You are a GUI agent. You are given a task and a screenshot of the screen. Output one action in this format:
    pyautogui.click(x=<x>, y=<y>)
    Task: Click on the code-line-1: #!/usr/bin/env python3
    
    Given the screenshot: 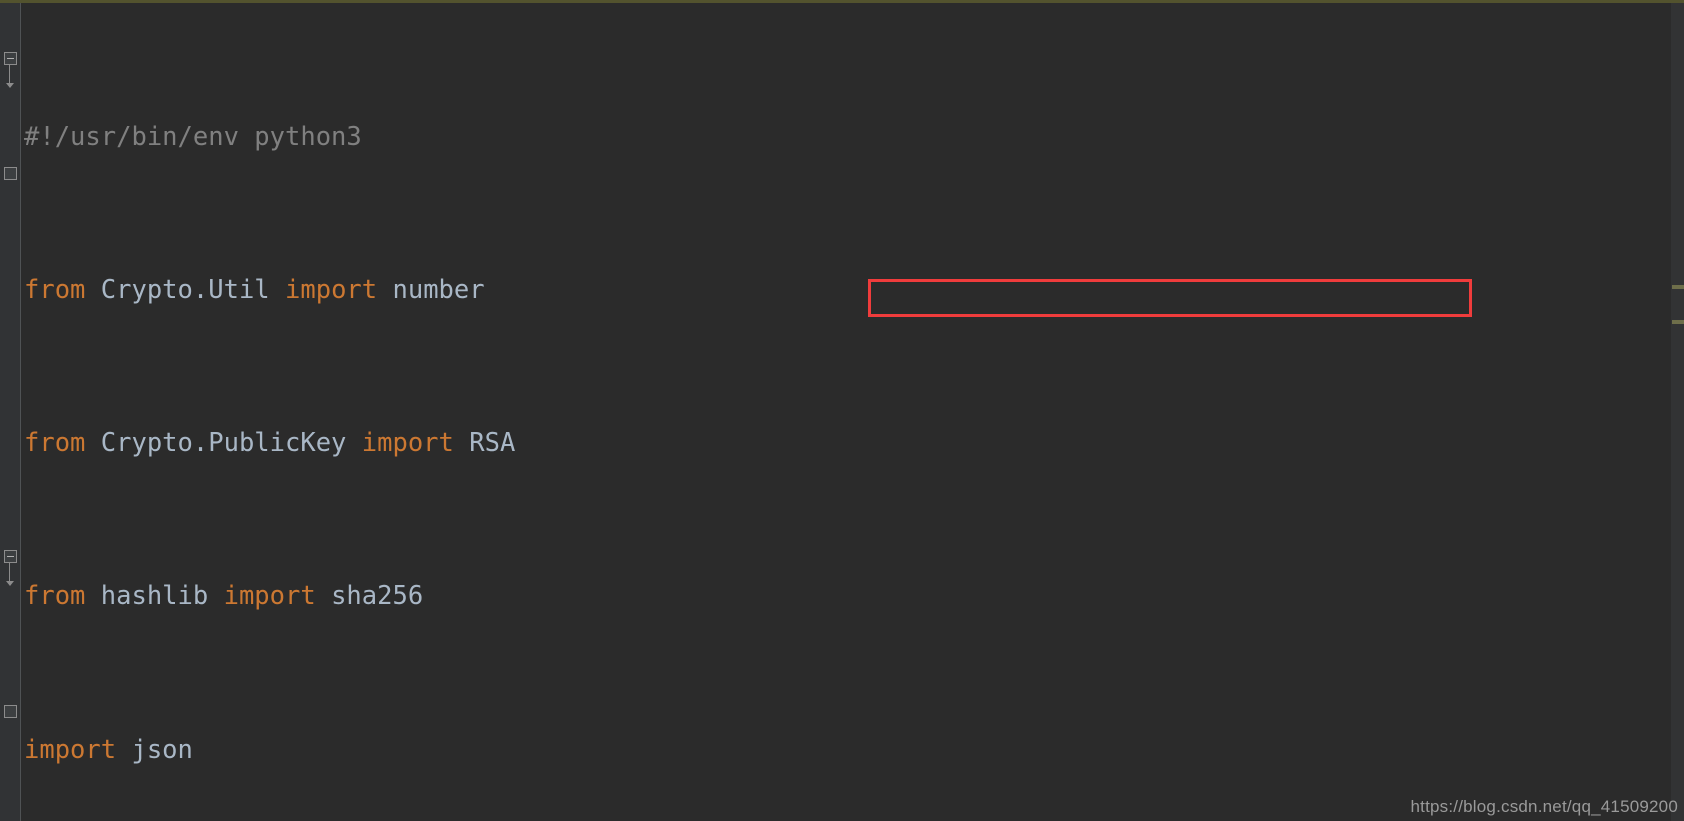 What is the action you would take?
    pyautogui.click(x=852, y=137)
    